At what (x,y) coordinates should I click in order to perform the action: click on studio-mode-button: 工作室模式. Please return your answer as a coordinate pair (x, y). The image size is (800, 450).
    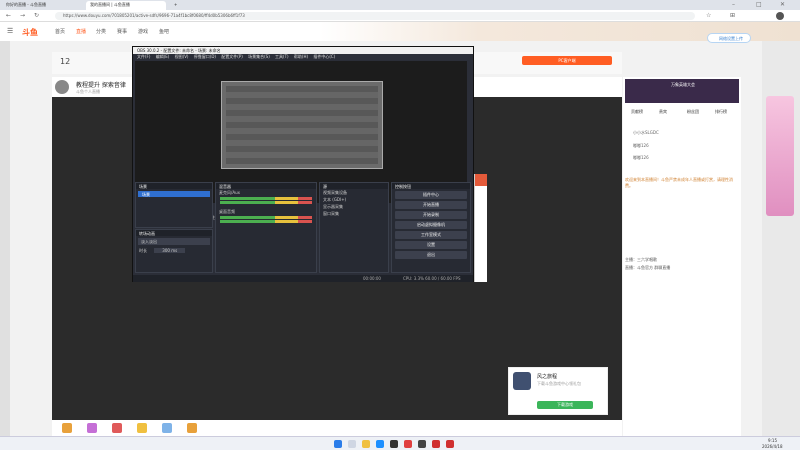
    Looking at the image, I should click on (431, 235).